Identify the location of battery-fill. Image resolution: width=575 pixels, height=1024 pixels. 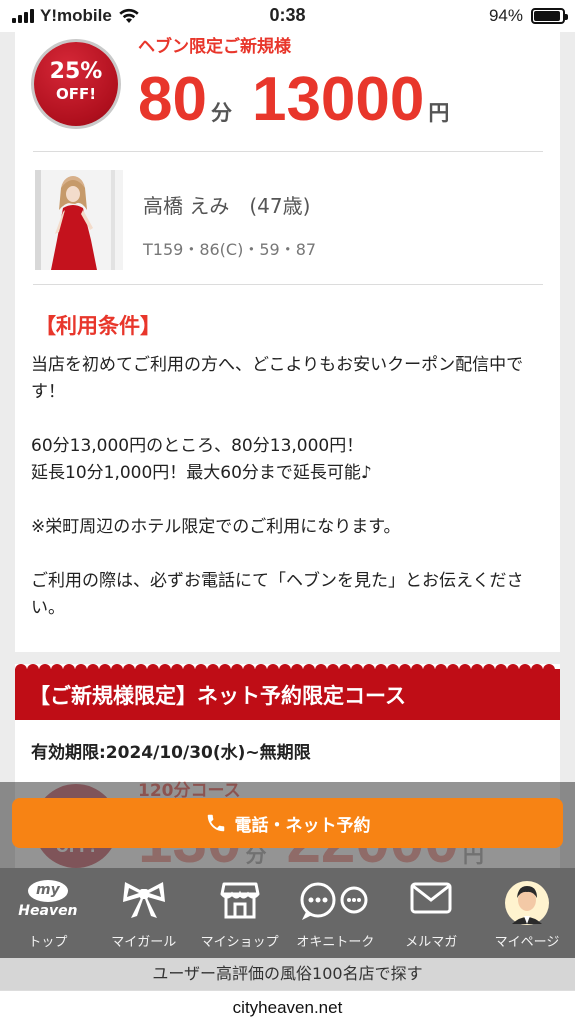
(547, 16).